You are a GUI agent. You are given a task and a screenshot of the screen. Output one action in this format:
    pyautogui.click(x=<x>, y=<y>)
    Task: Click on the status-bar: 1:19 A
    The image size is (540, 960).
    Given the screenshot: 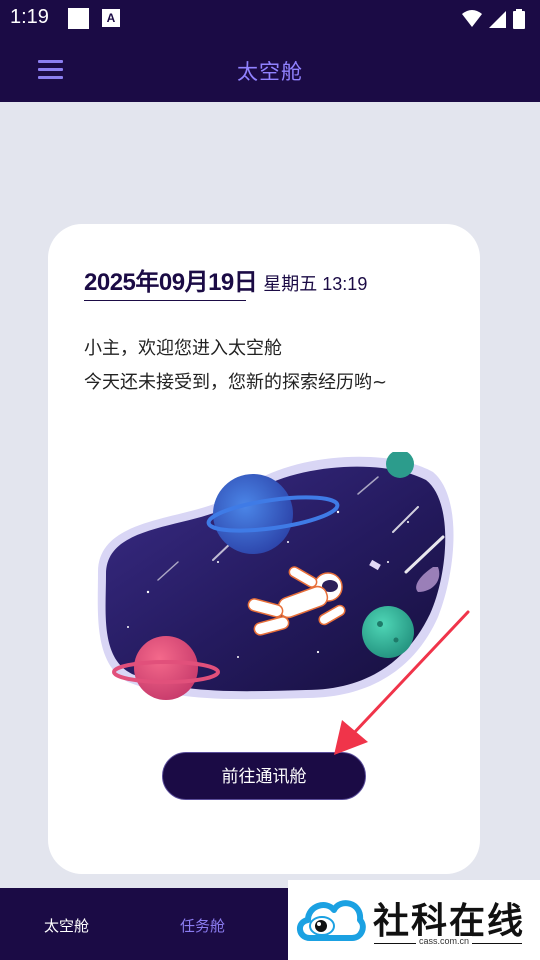 What is the action you would take?
    pyautogui.click(x=270, y=19)
    